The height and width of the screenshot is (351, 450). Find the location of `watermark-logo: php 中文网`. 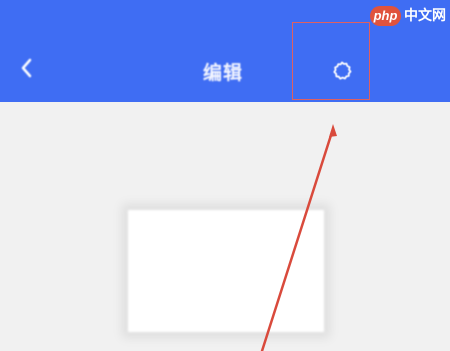

watermark-logo: php 中文网 is located at coordinates (408, 16).